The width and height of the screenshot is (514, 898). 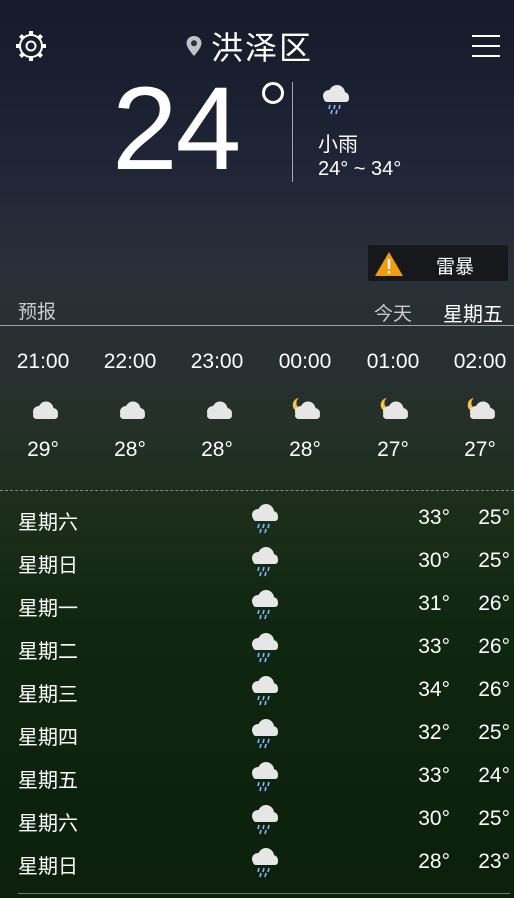 What do you see at coordinates (305, 361) in the screenshot?
I see `hour-time: 00:00` at bounding box center [305, 361].